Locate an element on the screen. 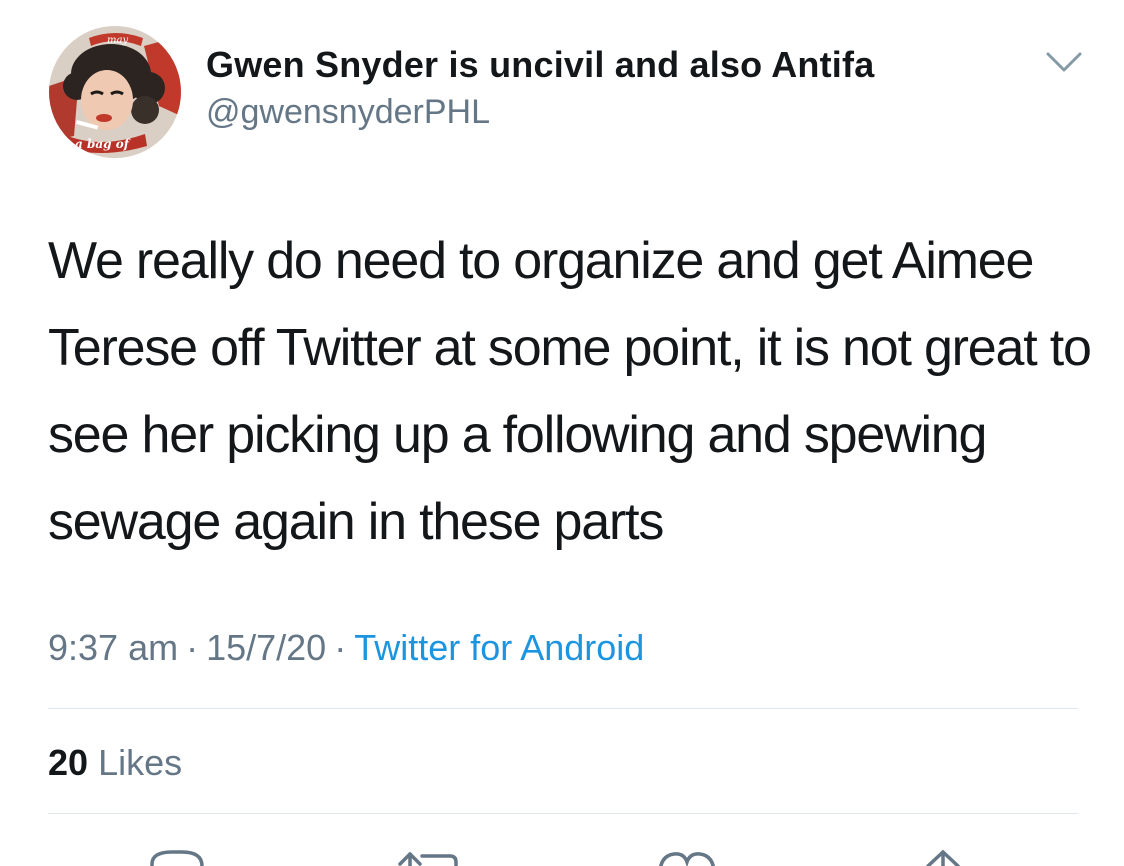 The height and width of the screenshot is (866, 1124). tweet-metadata: 9:37 am · 15/7/20 · Twitter for Android is located at coordinates (346, 648).